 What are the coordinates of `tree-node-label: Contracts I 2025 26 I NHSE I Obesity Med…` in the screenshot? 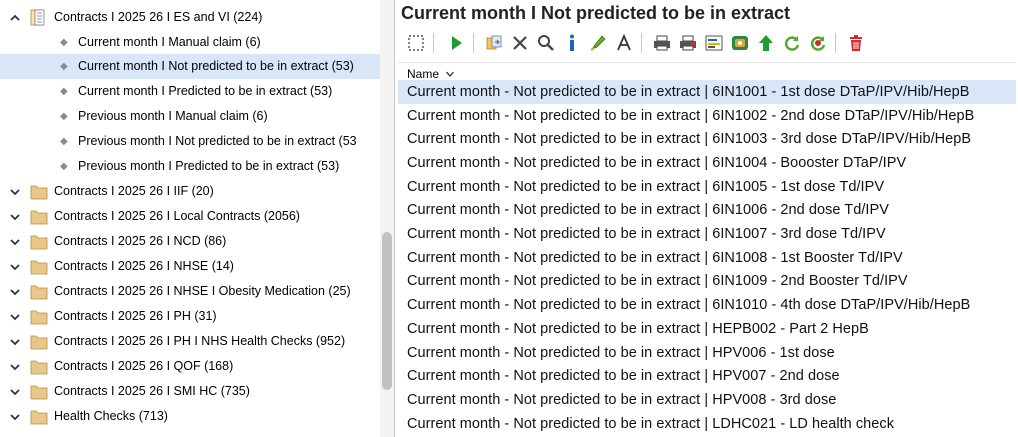 It's located at (202, 291).